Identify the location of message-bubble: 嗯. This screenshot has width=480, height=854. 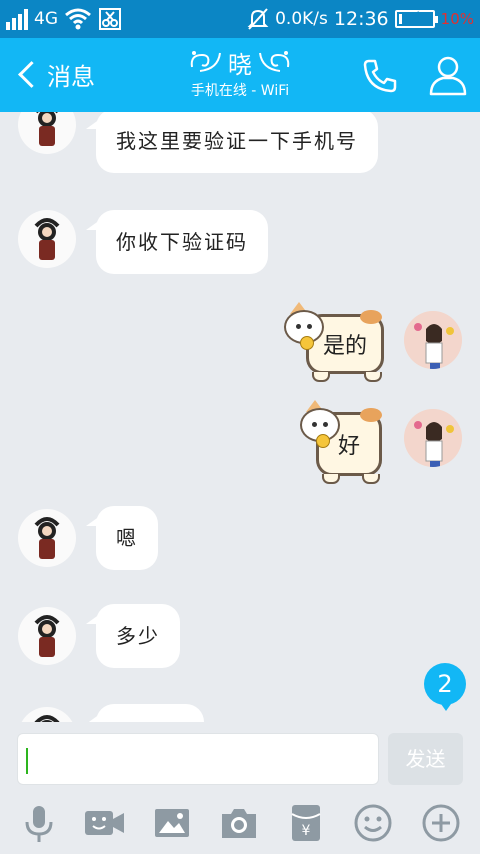
(122, 538).